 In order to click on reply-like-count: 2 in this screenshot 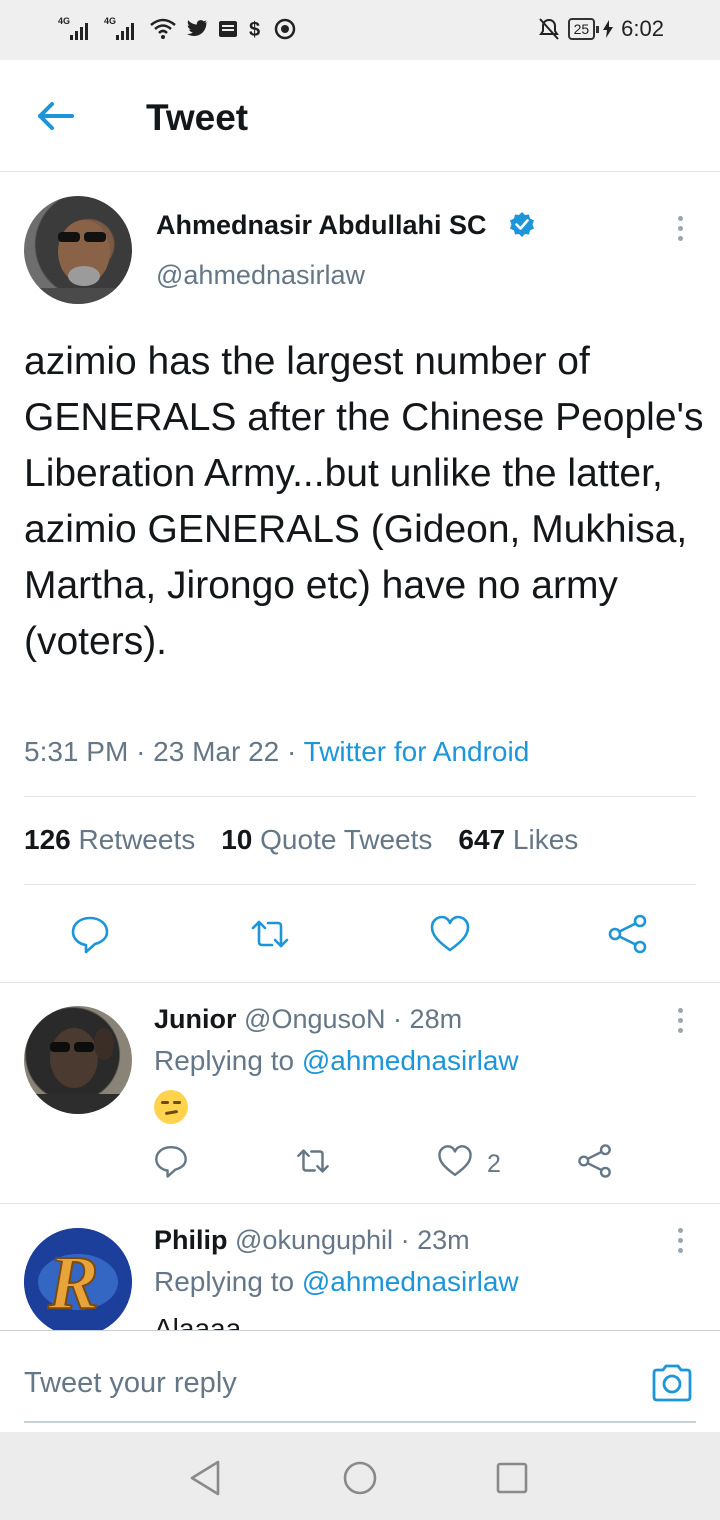, I will do `click(494, 1164)`.